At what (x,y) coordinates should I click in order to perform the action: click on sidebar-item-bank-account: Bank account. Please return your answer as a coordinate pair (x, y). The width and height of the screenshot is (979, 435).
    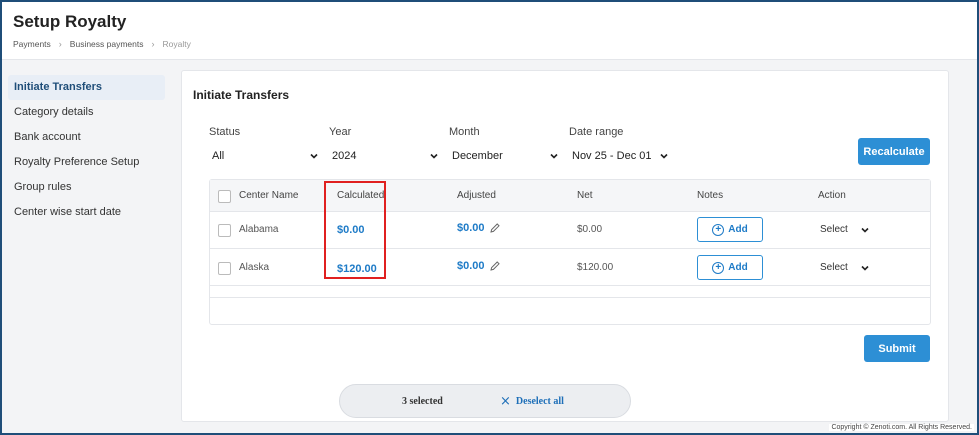
    Looking at the image, I should click on (86, 137).